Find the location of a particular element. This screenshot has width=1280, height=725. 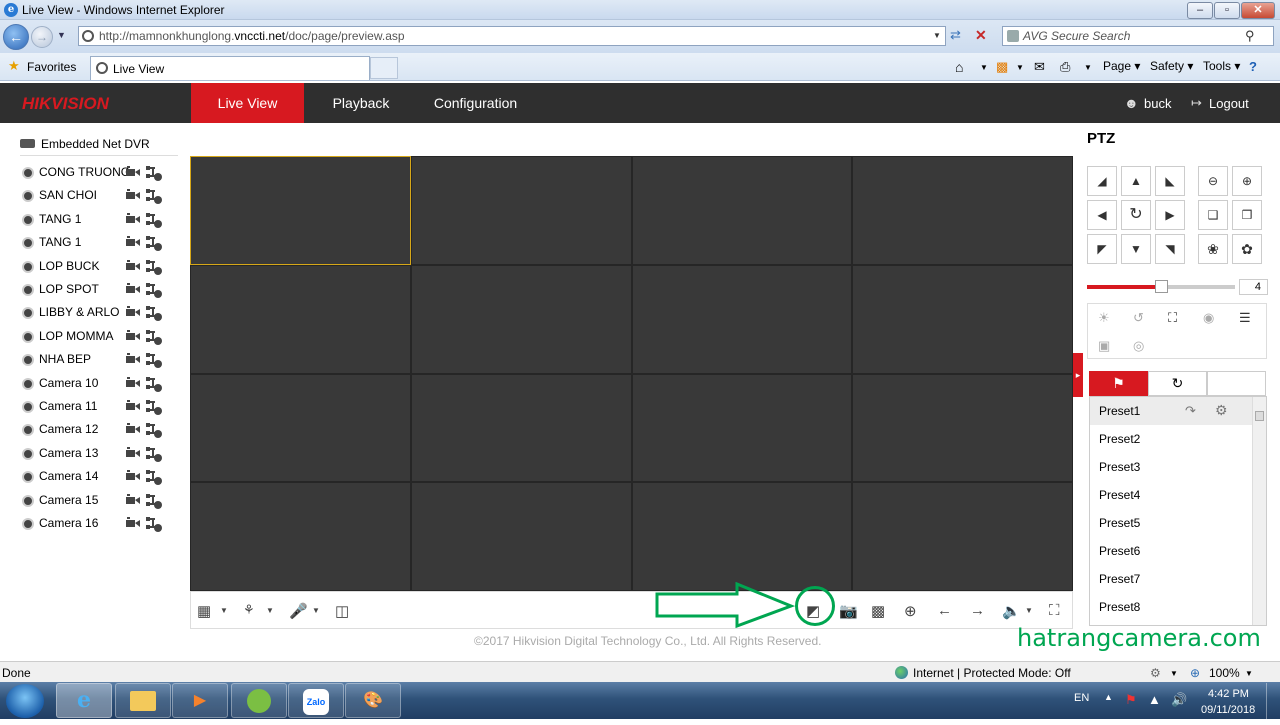

taskbar-zalo-icon: Zalo is located at coordinates (316, 700).